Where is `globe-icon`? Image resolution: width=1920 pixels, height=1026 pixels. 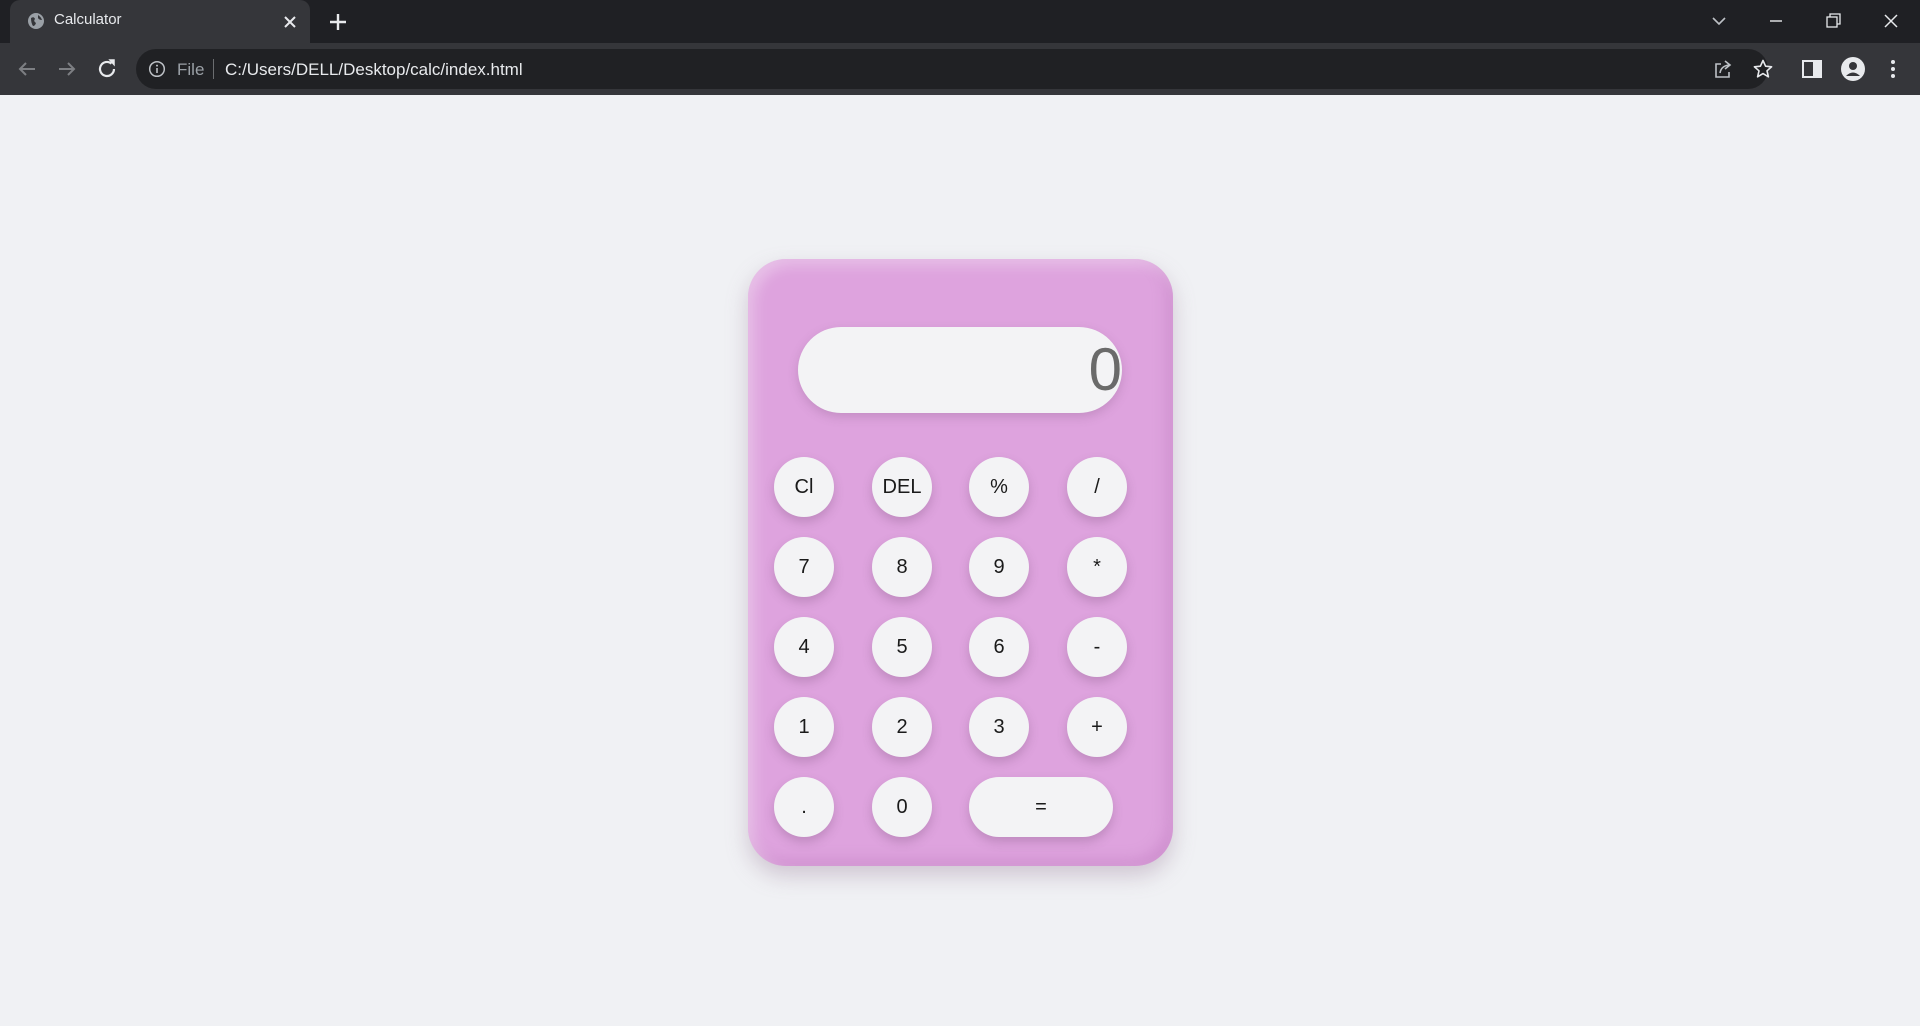
globe-icon is located at coordinates (36, 21).